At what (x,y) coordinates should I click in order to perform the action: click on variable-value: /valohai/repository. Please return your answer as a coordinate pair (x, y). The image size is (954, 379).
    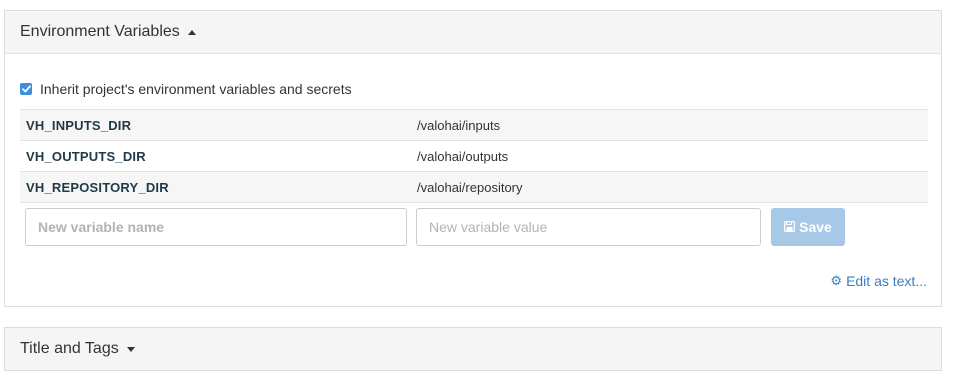
    Looking at the image, I should click on (669, 187).